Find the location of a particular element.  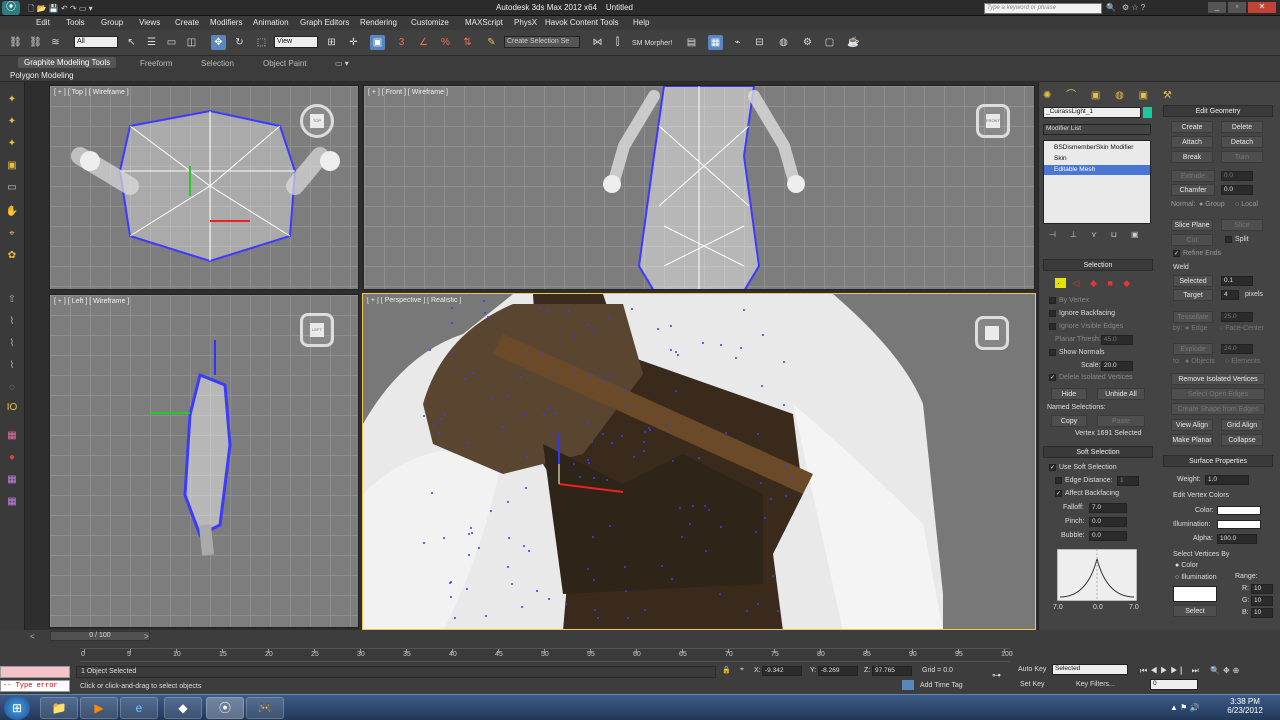

viewport-left: [ + ] [ Left ] [ Wireframe ] LEFT is located at coordinates (204, 461).